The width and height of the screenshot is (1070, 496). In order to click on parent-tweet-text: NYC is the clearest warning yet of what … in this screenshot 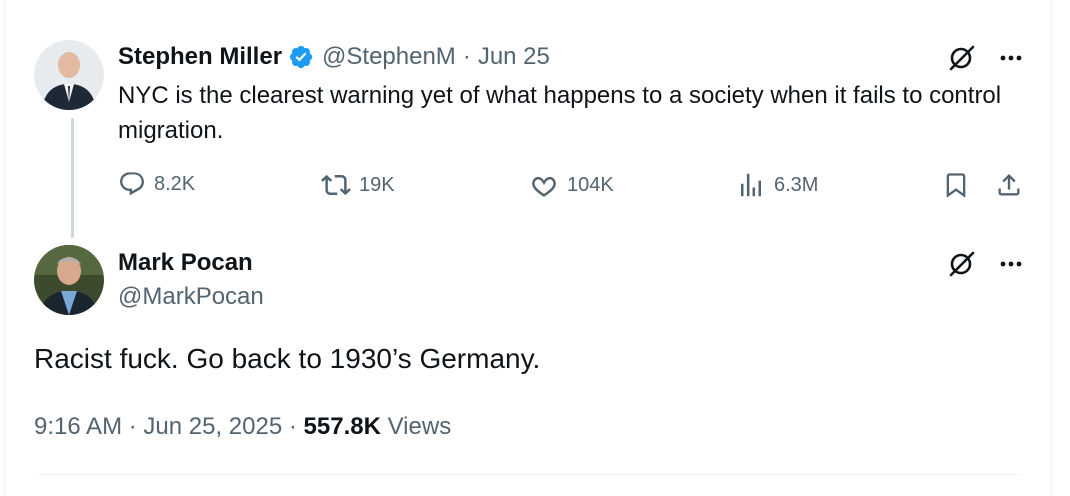, I will do `click(560, 113)`.